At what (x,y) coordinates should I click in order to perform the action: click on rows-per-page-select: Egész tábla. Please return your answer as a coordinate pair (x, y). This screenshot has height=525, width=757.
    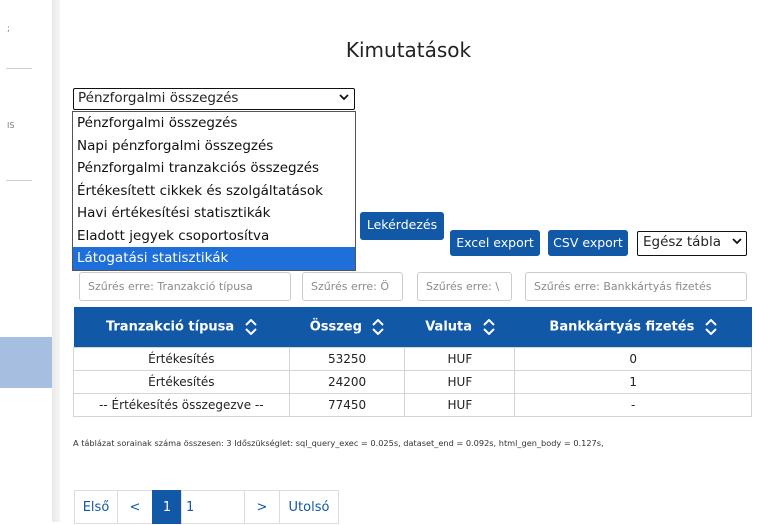
    Looking at the image, I should click on (692, 243).